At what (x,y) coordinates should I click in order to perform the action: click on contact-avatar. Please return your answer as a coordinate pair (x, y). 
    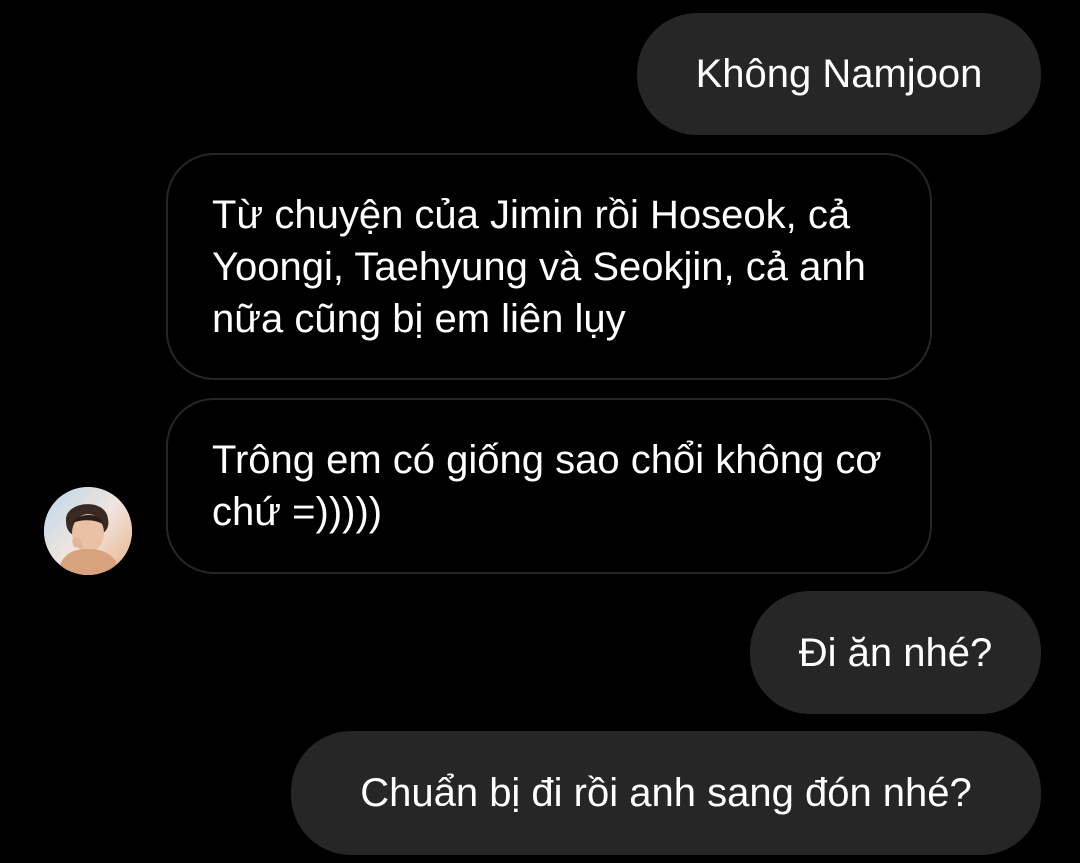
    Looking at the image, I should click on (88, 531).